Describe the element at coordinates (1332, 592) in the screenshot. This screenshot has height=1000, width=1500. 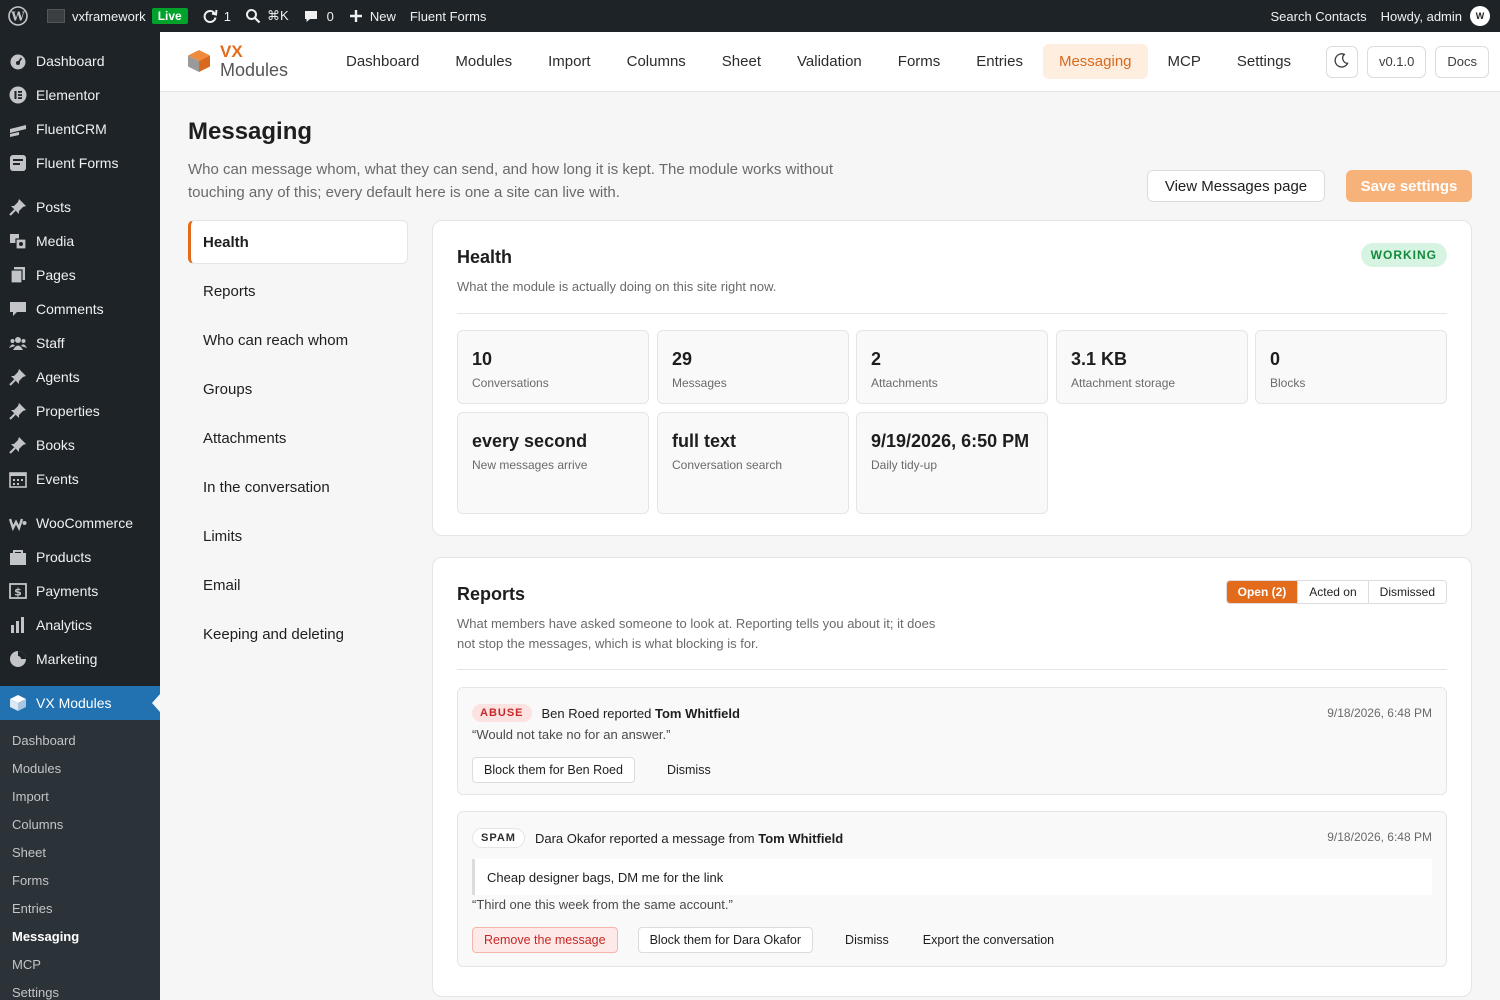
I see `tab-acted-on: Acted on` at that location.